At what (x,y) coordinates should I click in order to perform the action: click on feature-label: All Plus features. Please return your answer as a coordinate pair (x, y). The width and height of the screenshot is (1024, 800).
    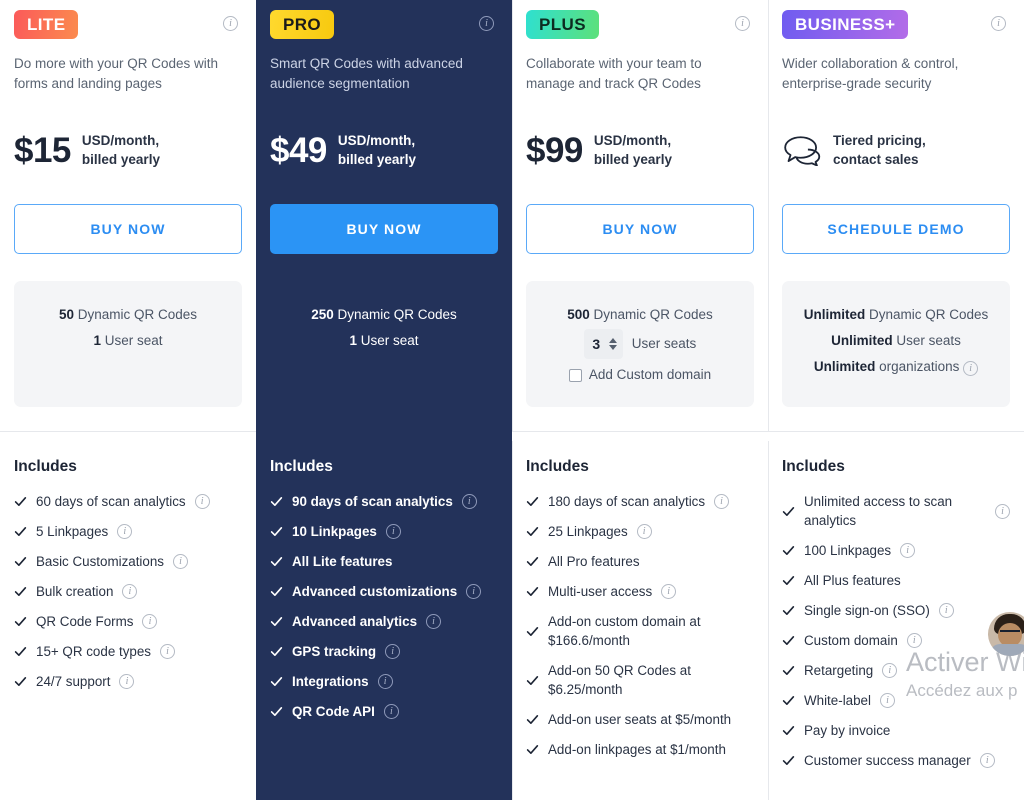
    Looking at the image, I should click on (852, 580).